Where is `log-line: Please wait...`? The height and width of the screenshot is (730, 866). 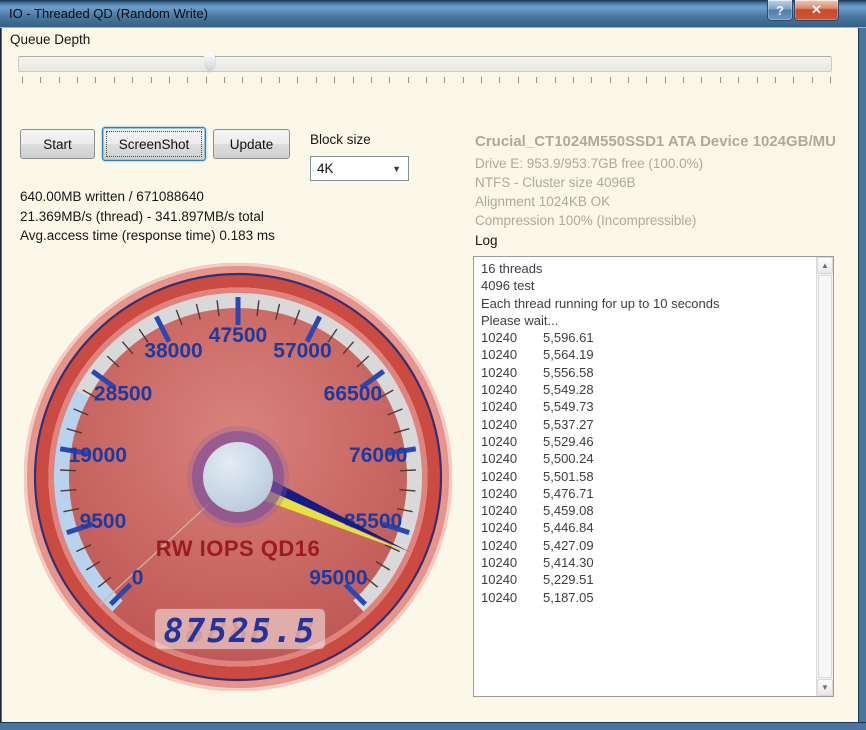 log-line: Please wait... is located at coordinates (648, 320).